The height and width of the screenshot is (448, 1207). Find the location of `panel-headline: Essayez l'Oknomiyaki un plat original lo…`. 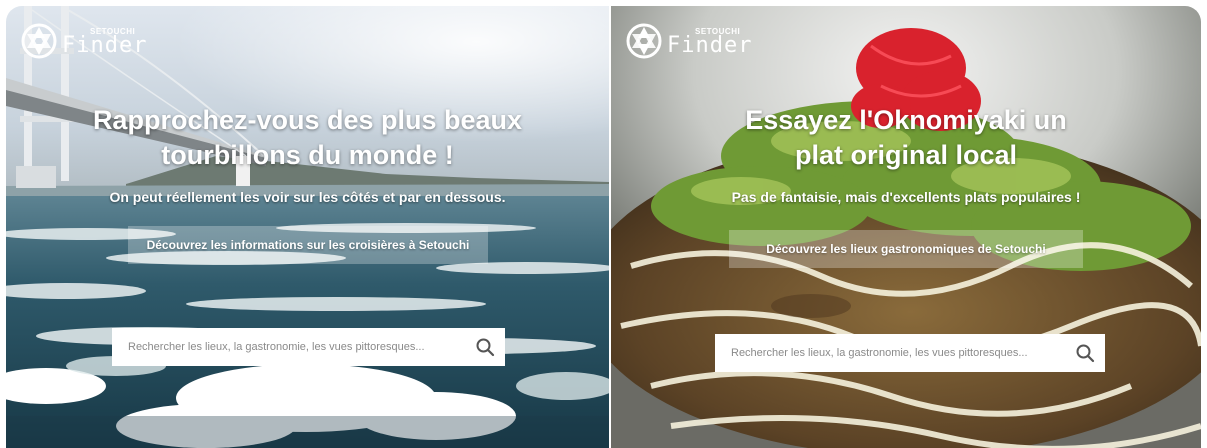

panel-headline: Essayez l'Oknomiyaki un plat original lo… is located at coordinates (906, 137).